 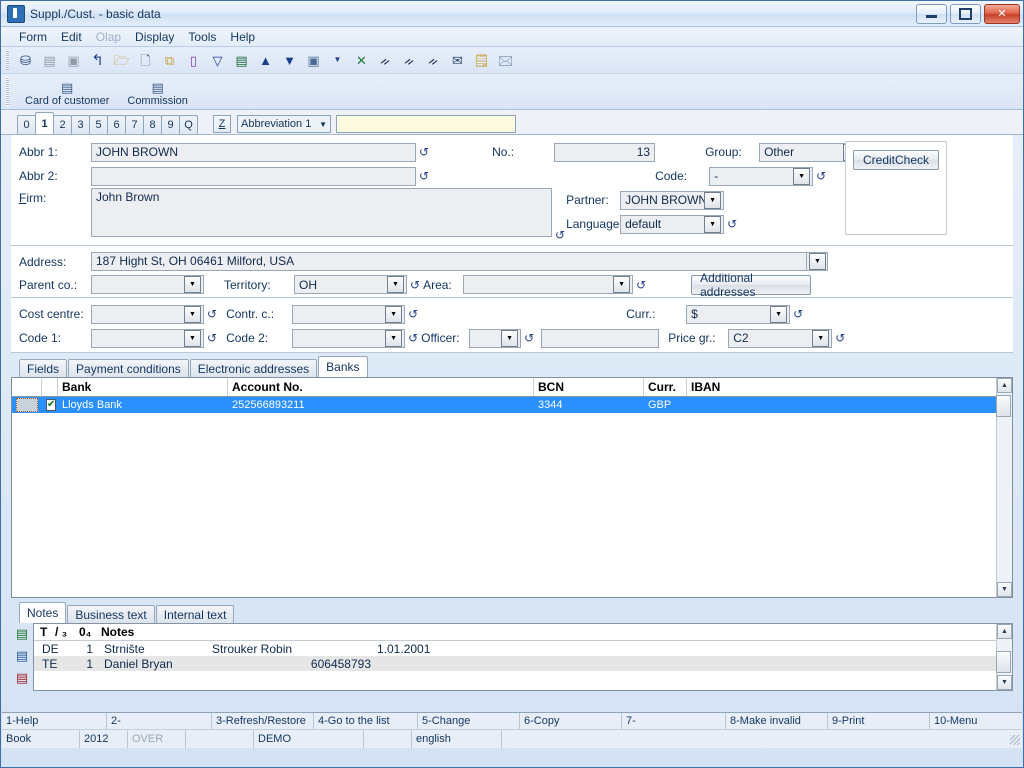 What do you see at coordinates (145, 60) in the screenshot?
I see `new-document-icon: 🗋` at bounding box center [145, 60].